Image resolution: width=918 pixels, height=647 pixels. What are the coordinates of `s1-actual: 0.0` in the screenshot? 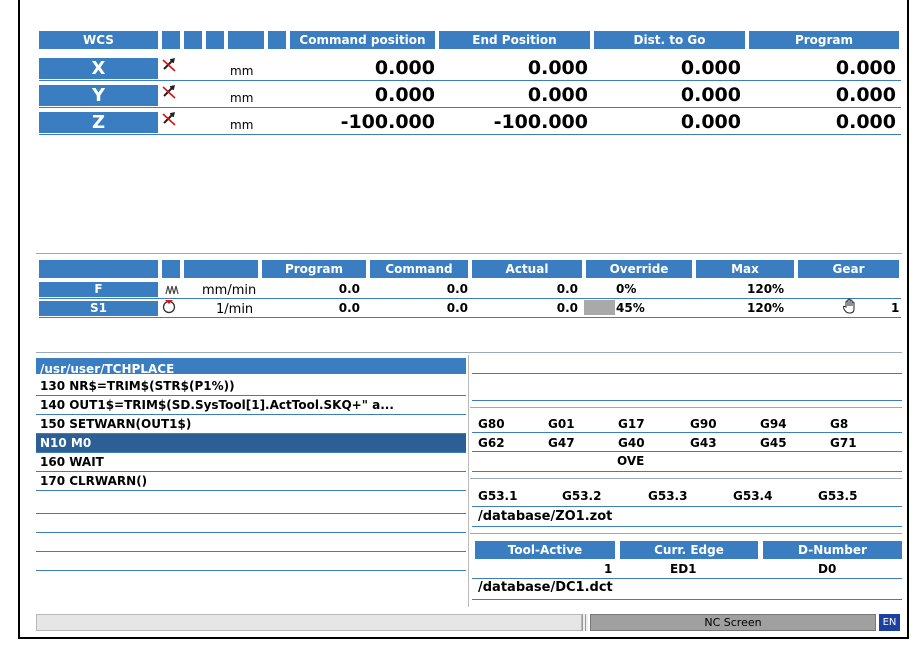 It's located at (567, 308).